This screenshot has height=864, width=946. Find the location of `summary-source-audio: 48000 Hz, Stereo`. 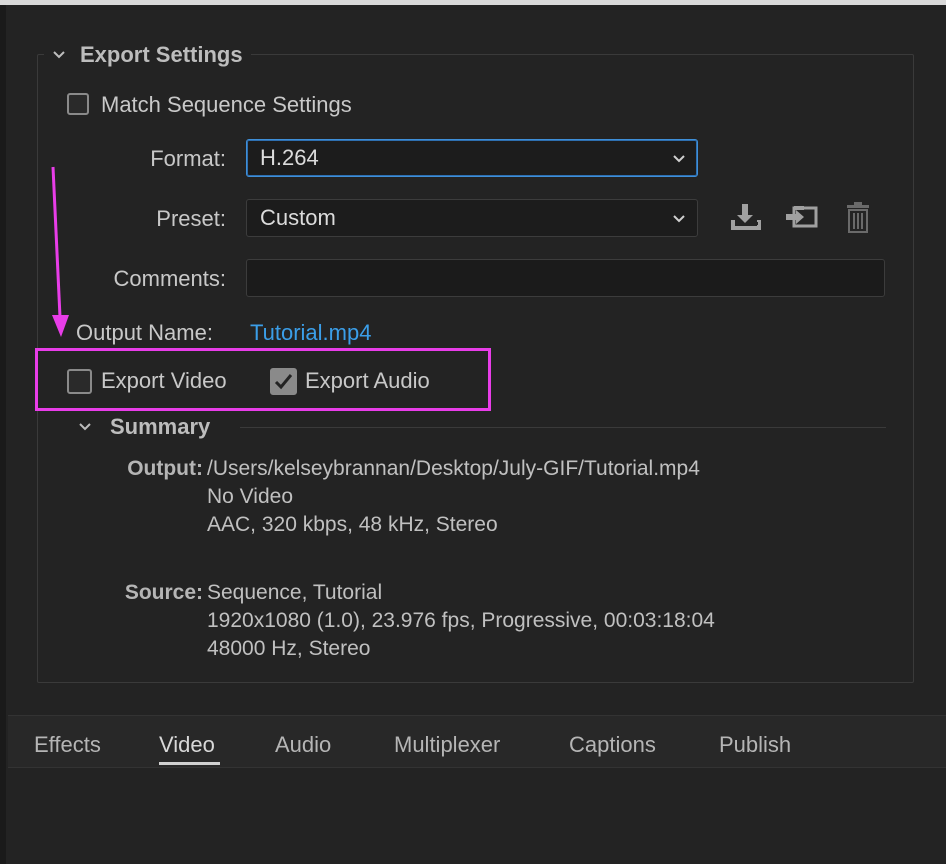

summary-source-audio: 48000 Hz, Stereo is located at coordinates (289, 648).